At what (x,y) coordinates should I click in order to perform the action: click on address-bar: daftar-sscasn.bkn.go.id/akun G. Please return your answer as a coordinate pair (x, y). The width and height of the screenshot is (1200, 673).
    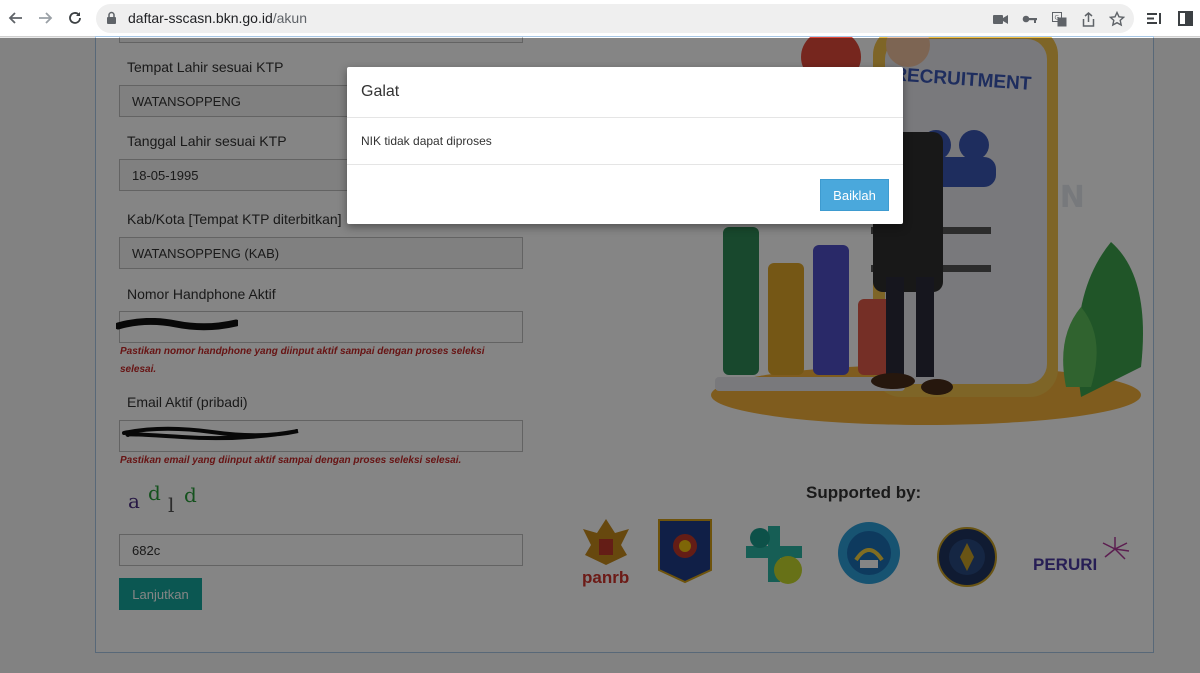
    Looking at the image, I should click on (615, 18).